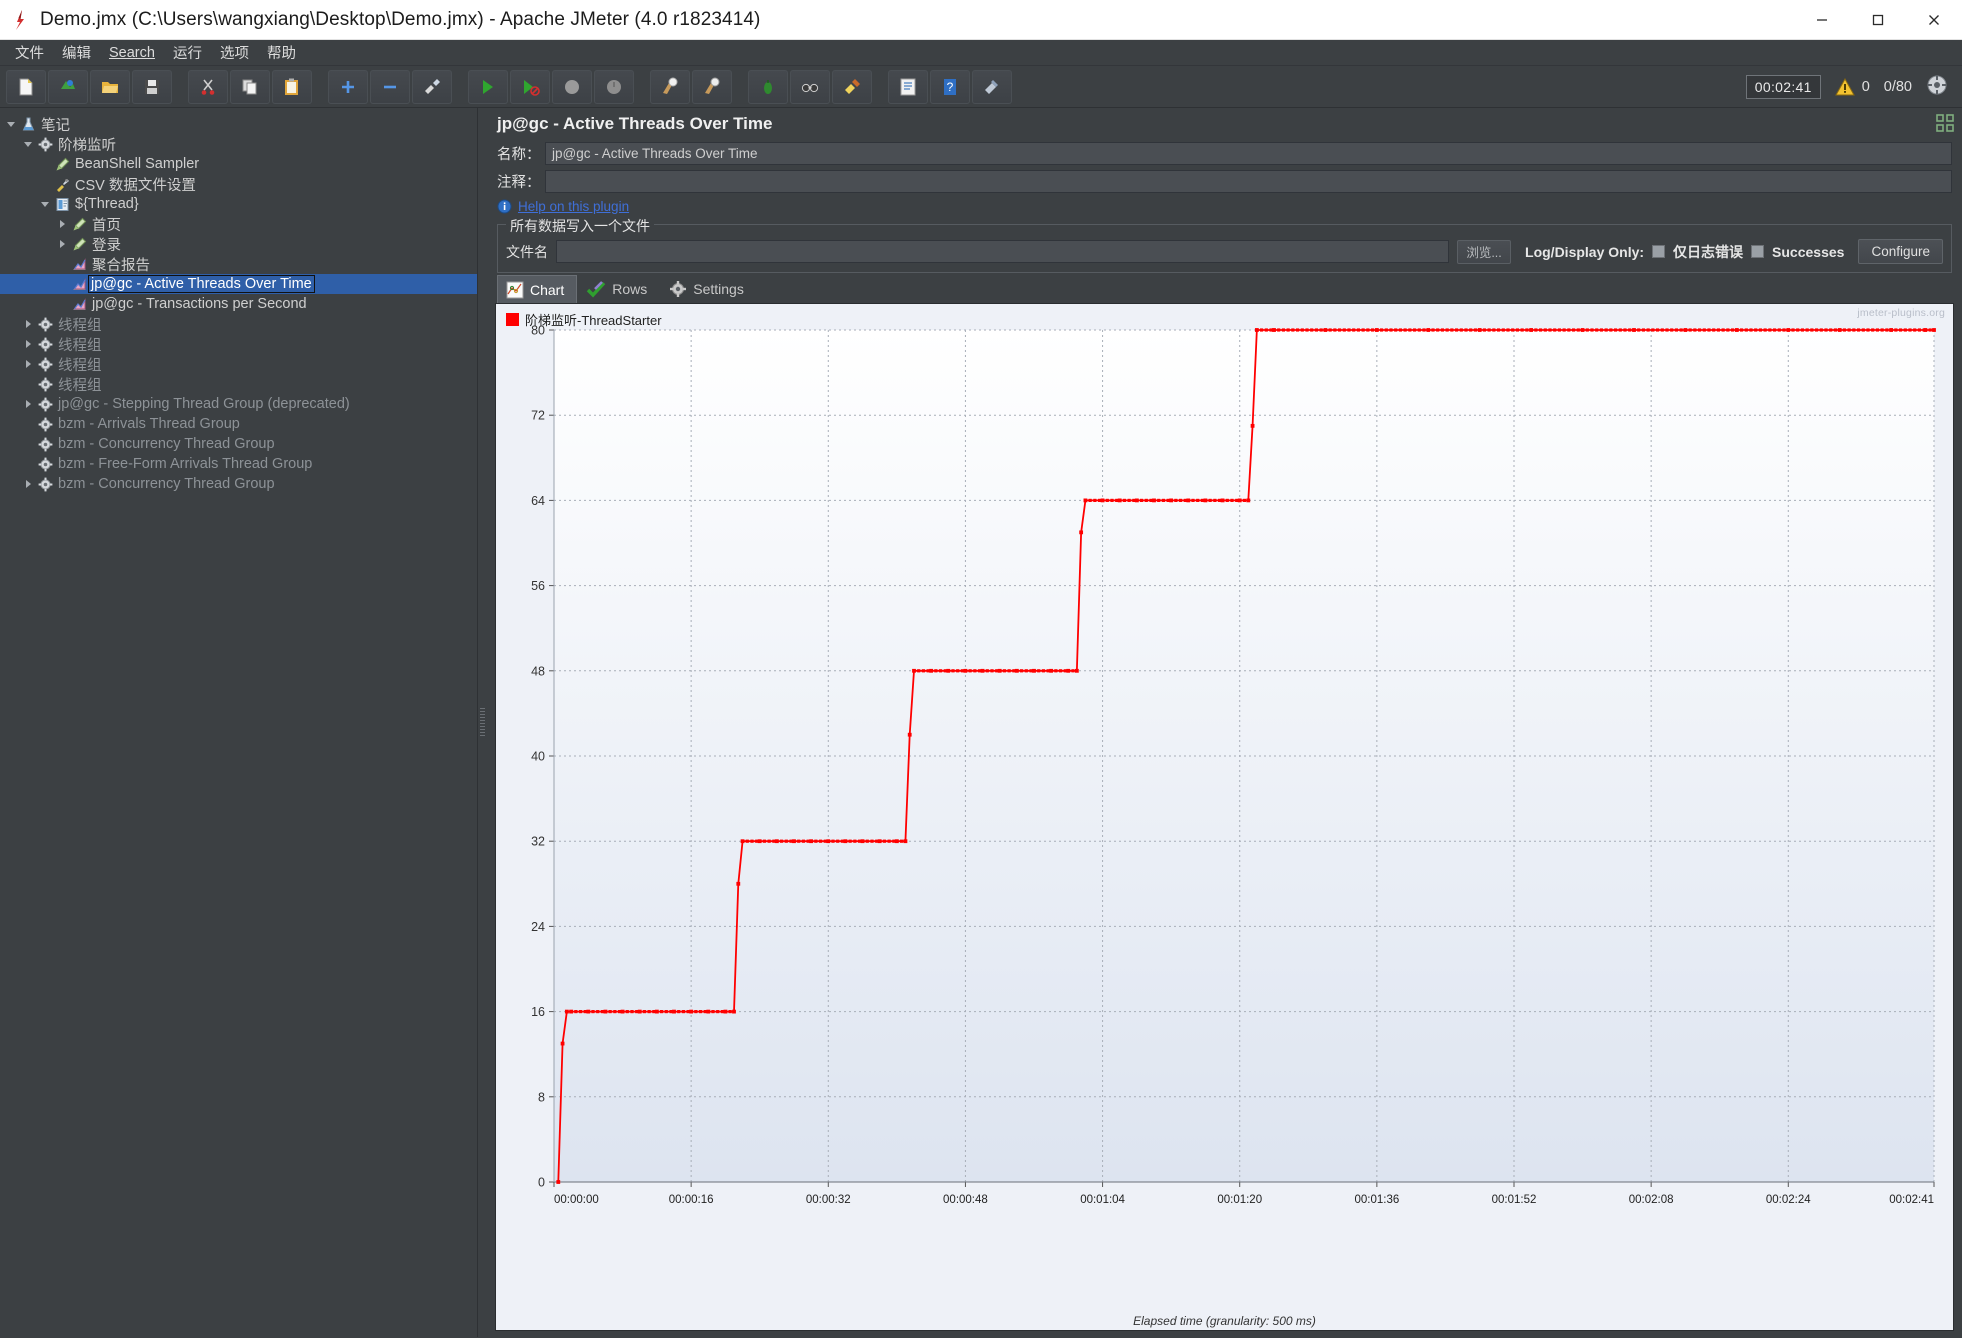 Image resolution: width=1962 pixels, height=1338 pixels. What do you see at coordinates (80, 325) in the screenshot?
I see `tree-item-label: 线程组` at bounding box center [80, 325].